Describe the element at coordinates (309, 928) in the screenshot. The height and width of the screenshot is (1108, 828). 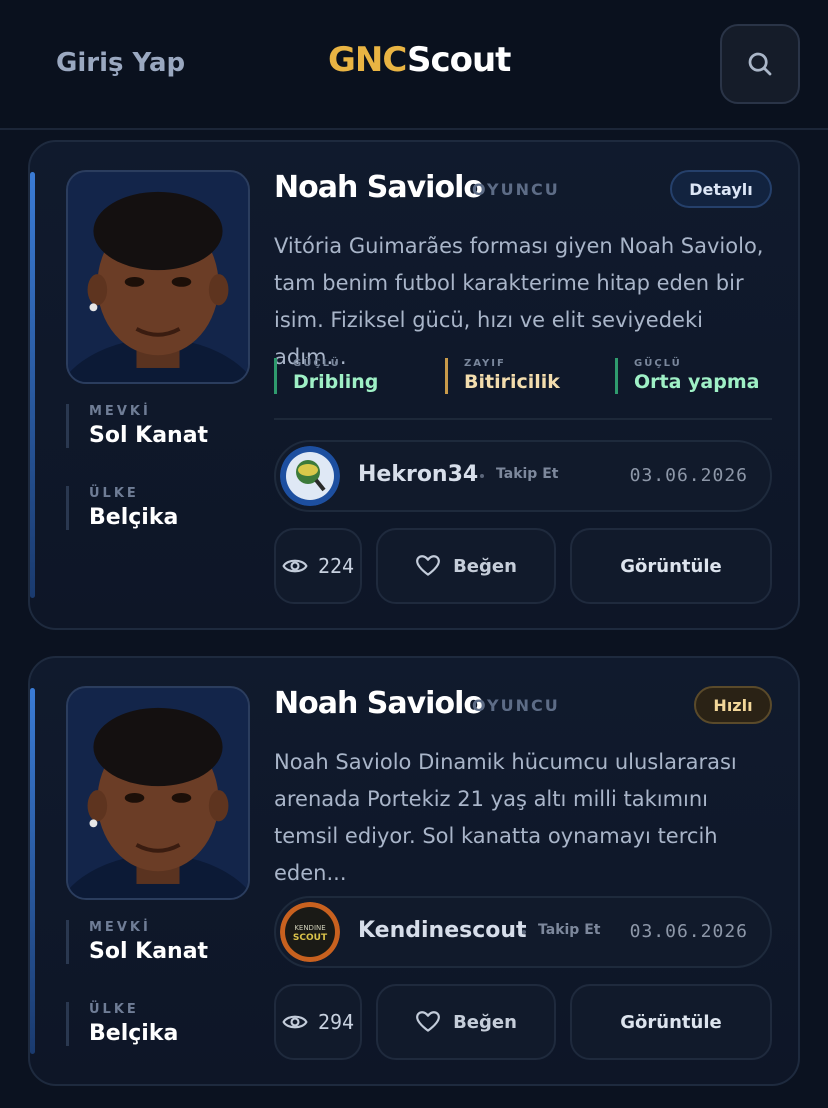
I see `avatar-logo-top: KENDINE` at that location.